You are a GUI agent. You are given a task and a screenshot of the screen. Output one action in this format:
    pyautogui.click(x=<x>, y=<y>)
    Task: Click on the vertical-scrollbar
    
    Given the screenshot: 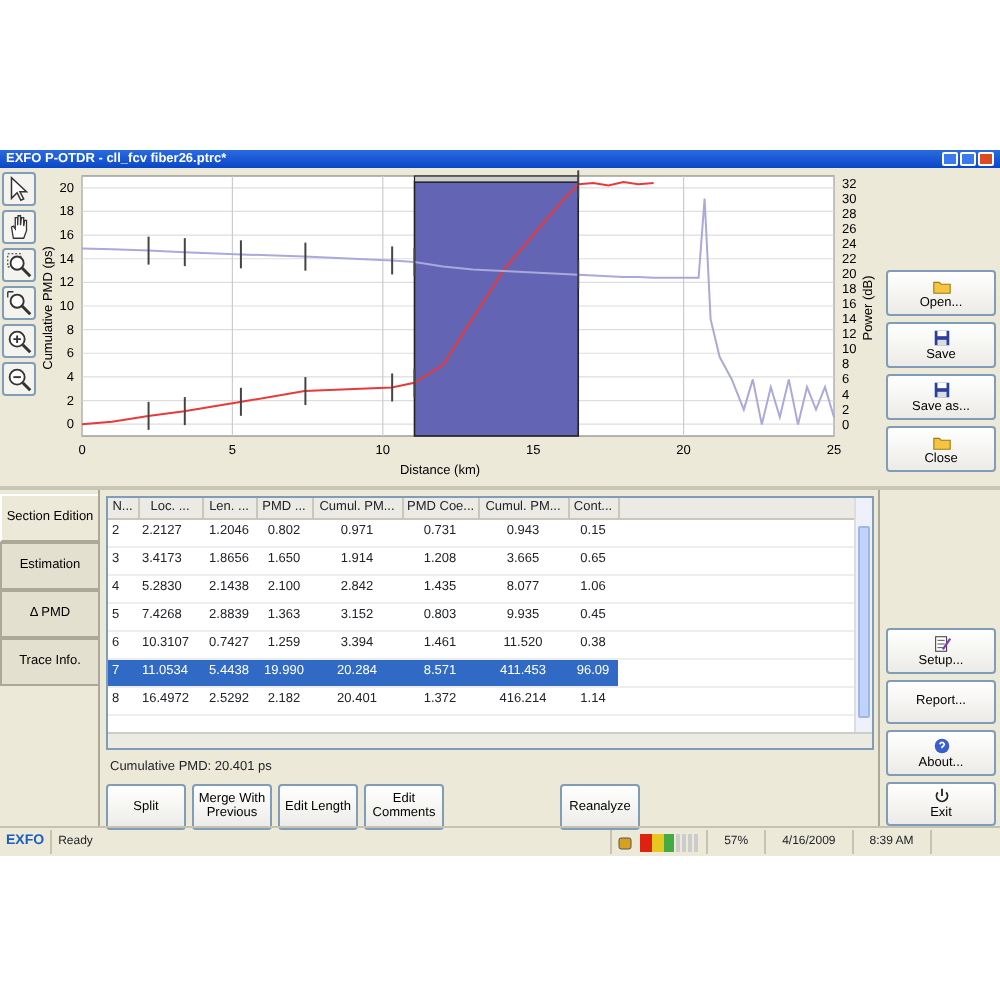 What is the action you would take?
    pyautogui.click(x=863, y=615)
    